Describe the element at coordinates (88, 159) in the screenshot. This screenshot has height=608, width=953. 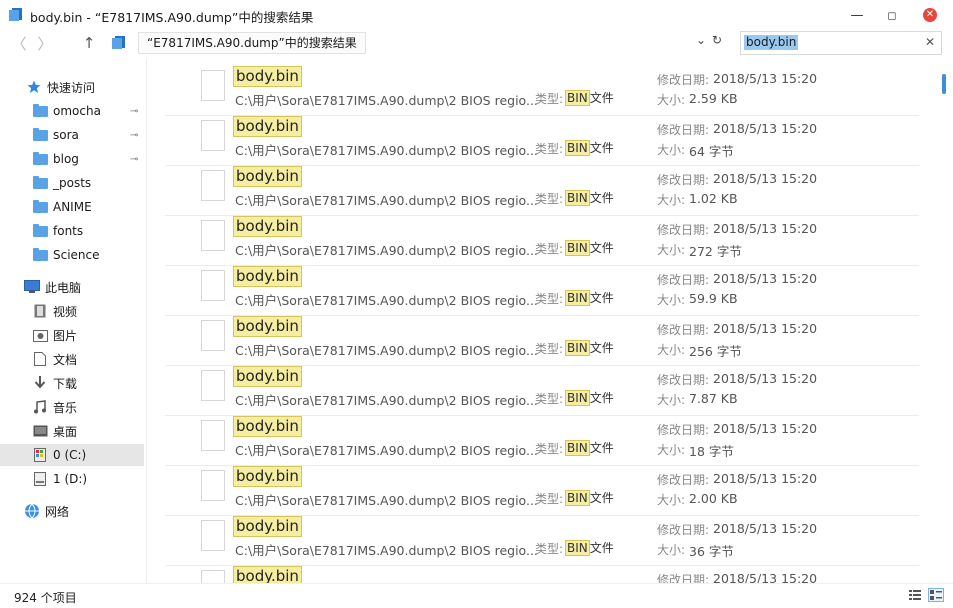
I see `sidebar-item-blog: blog ⊸` at that location.